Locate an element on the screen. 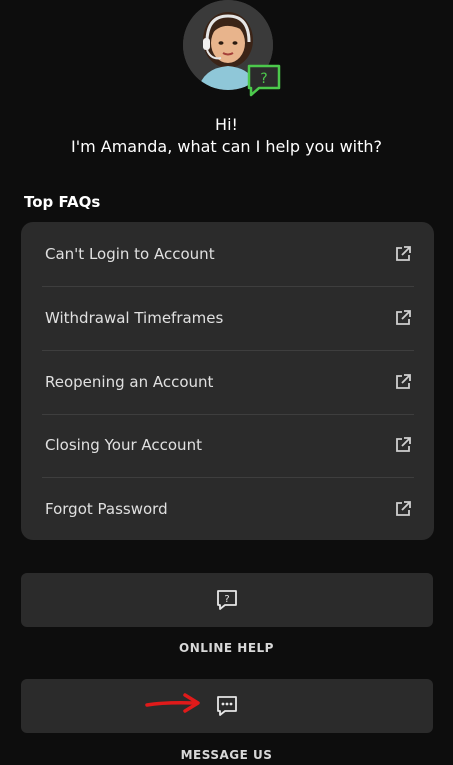 This screenshot has height=765, width=453. message-dots-icon is located at coordinates (227, 706).